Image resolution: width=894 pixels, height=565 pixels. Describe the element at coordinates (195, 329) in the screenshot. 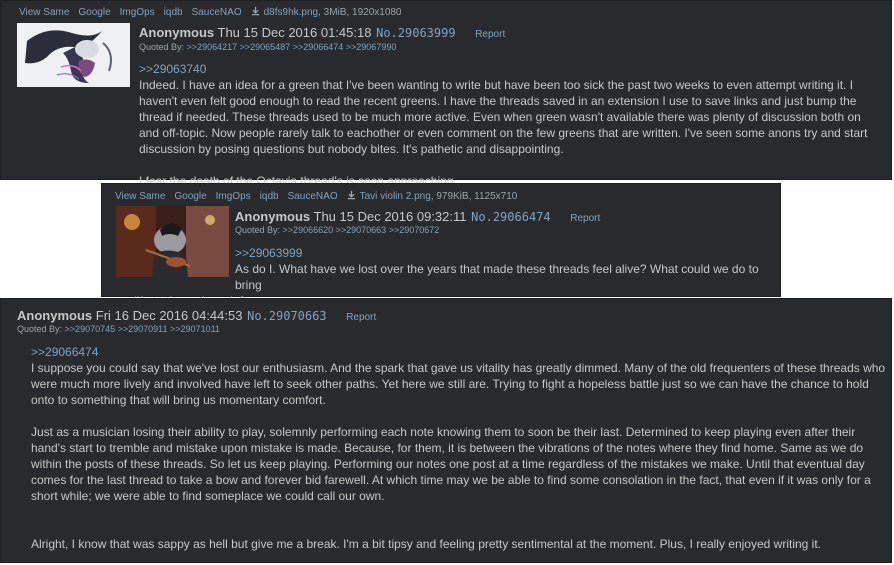

I see `backlink: >>29071011` at that location.